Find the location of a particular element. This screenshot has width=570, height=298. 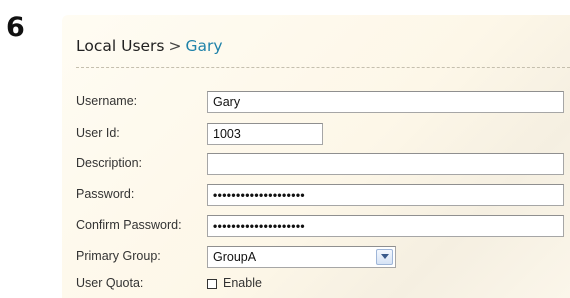

username-input: Gary is located at coordinates (385, 102).